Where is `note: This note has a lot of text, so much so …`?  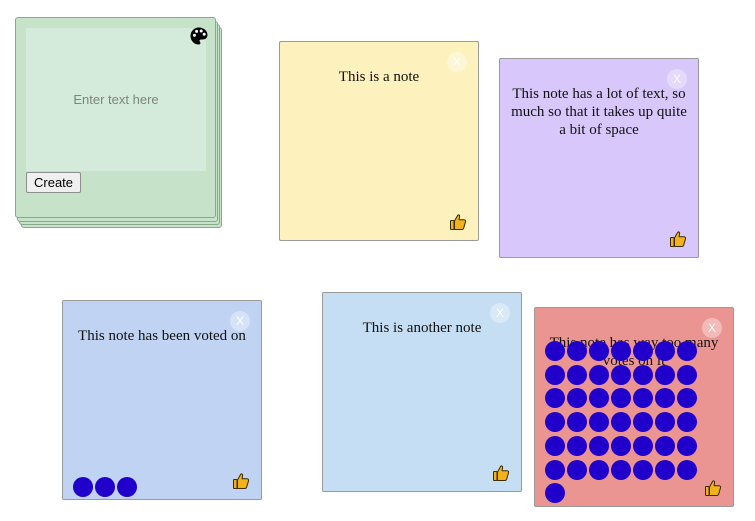
note: This note has a lot of text, so much so … is located at coordinates (599, 158).